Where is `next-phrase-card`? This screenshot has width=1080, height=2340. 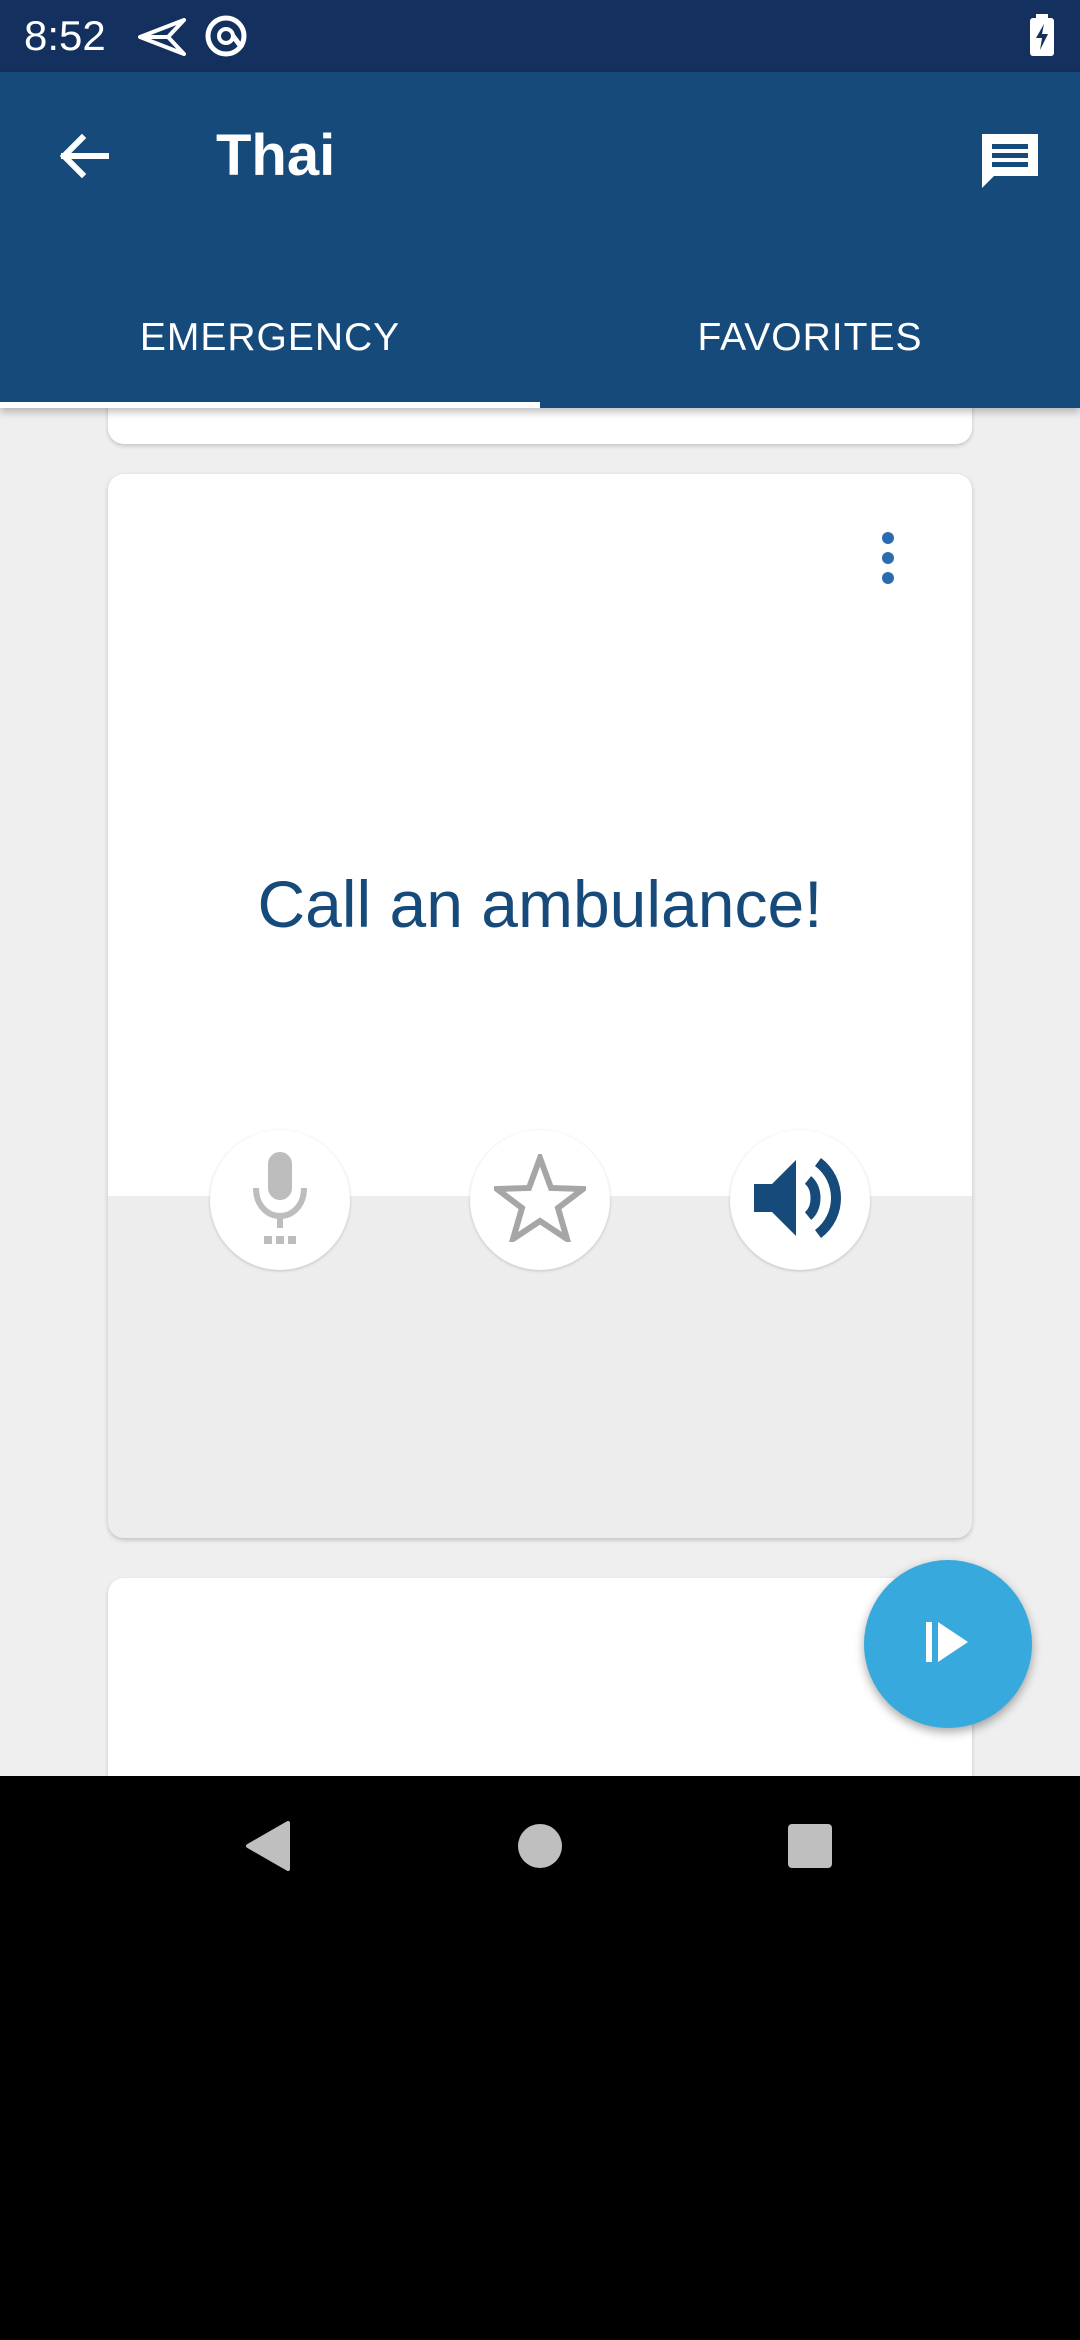
next-phrase-card is located at coordinates (540, 1677).